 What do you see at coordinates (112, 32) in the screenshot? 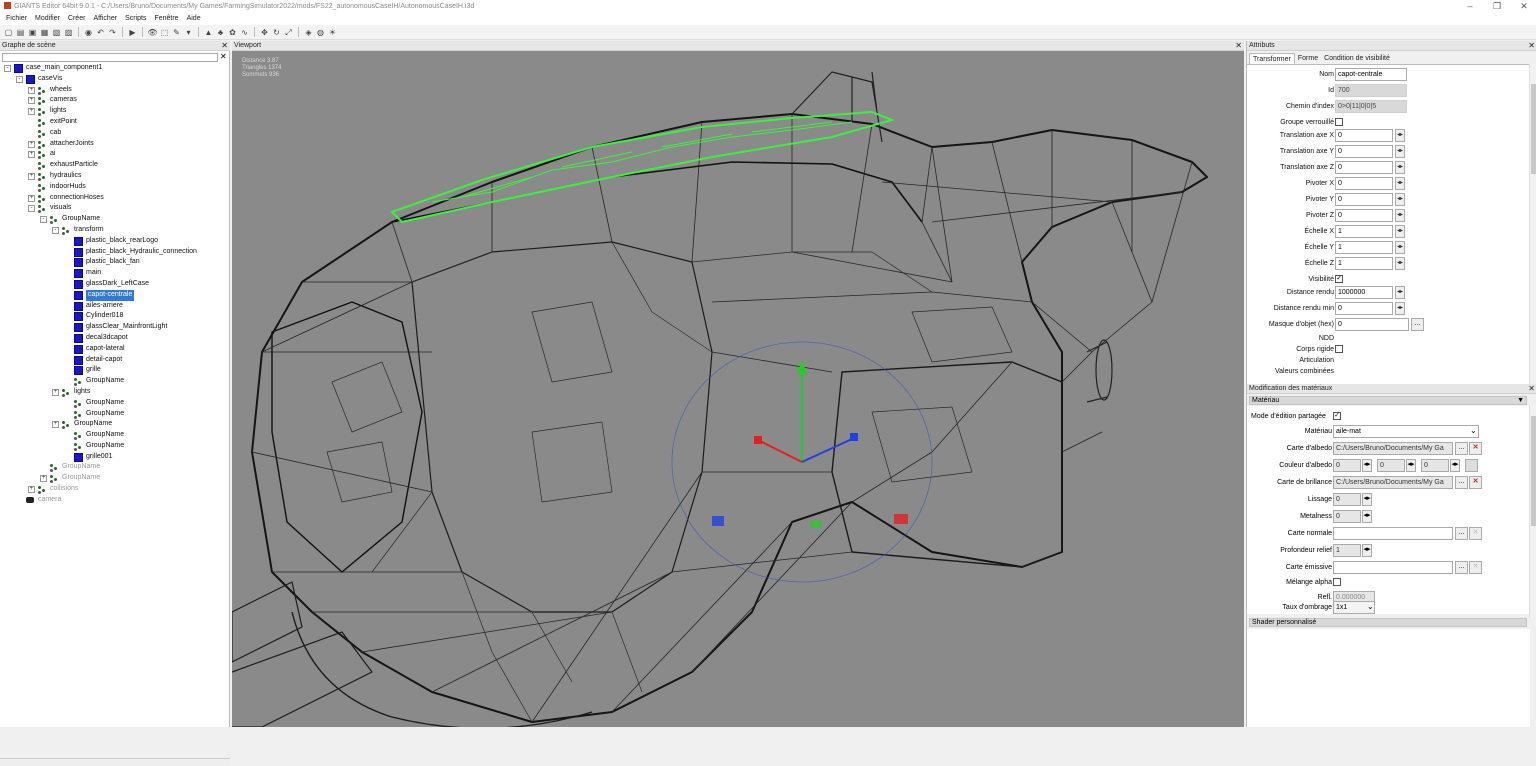
I see `redo-icon: ↷` at bounding box center [112, 32].